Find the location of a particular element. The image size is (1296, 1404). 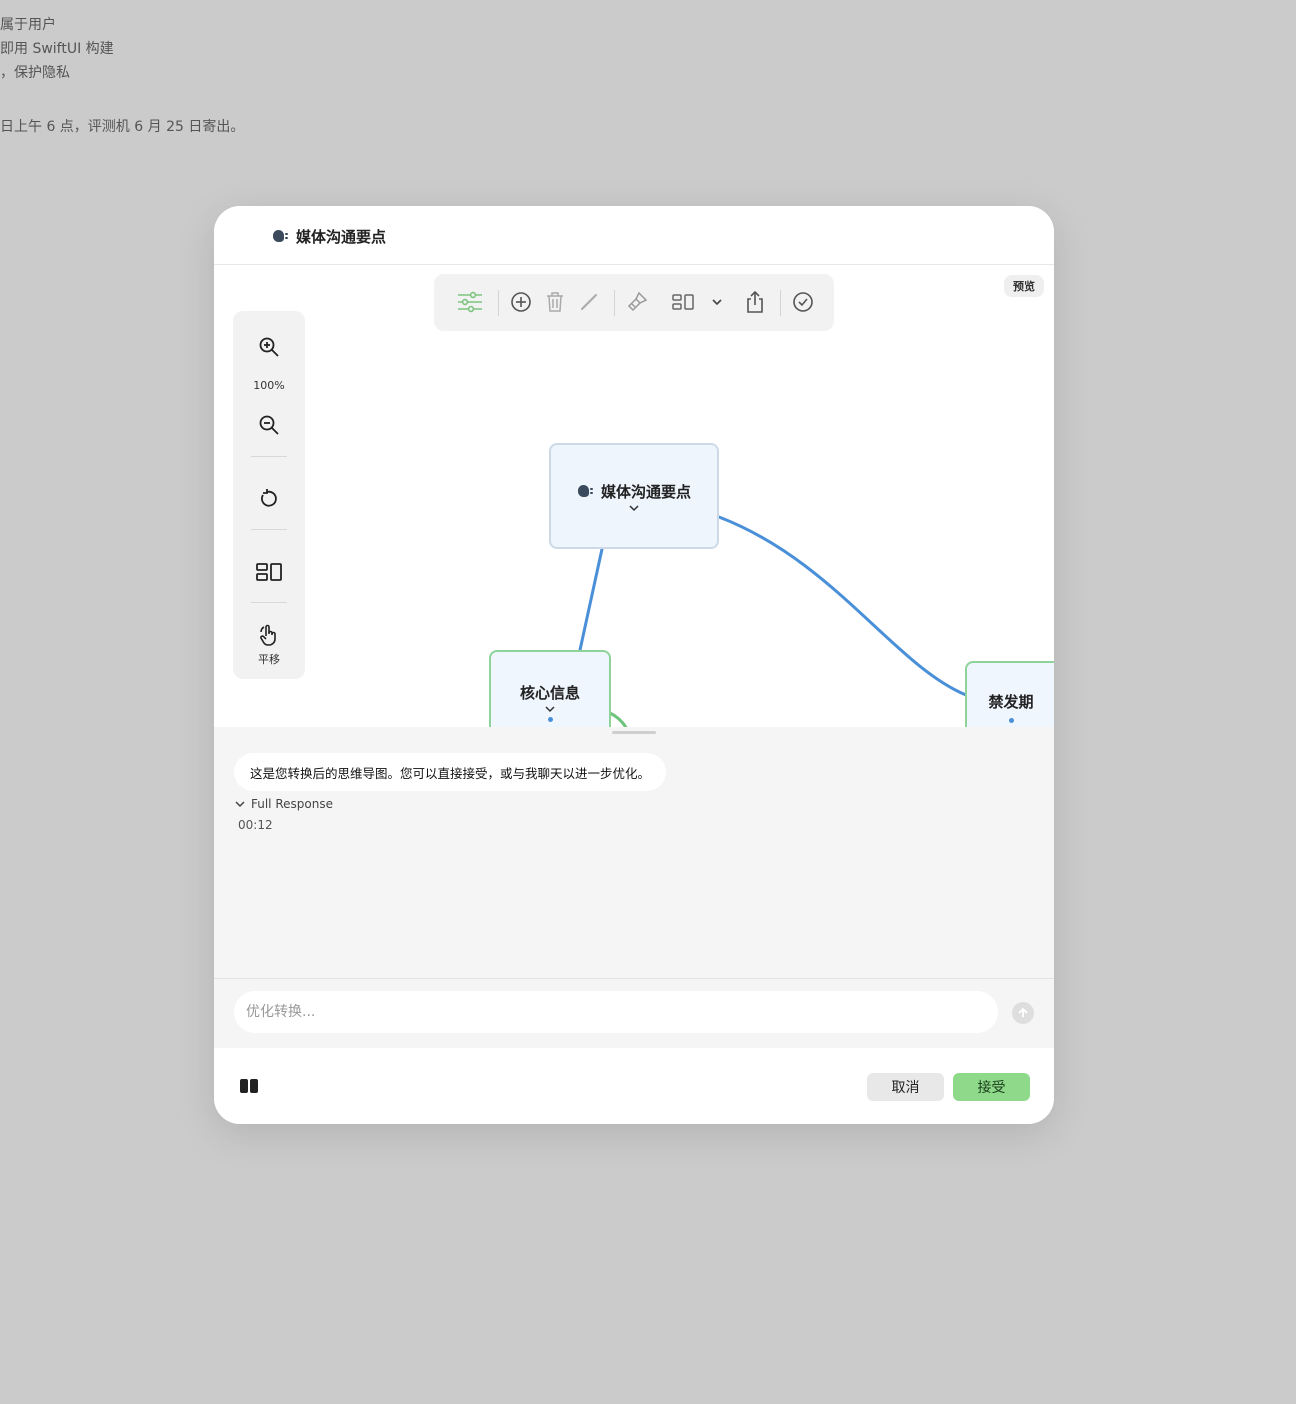

resize-handle is located at coordinates (634, 732).